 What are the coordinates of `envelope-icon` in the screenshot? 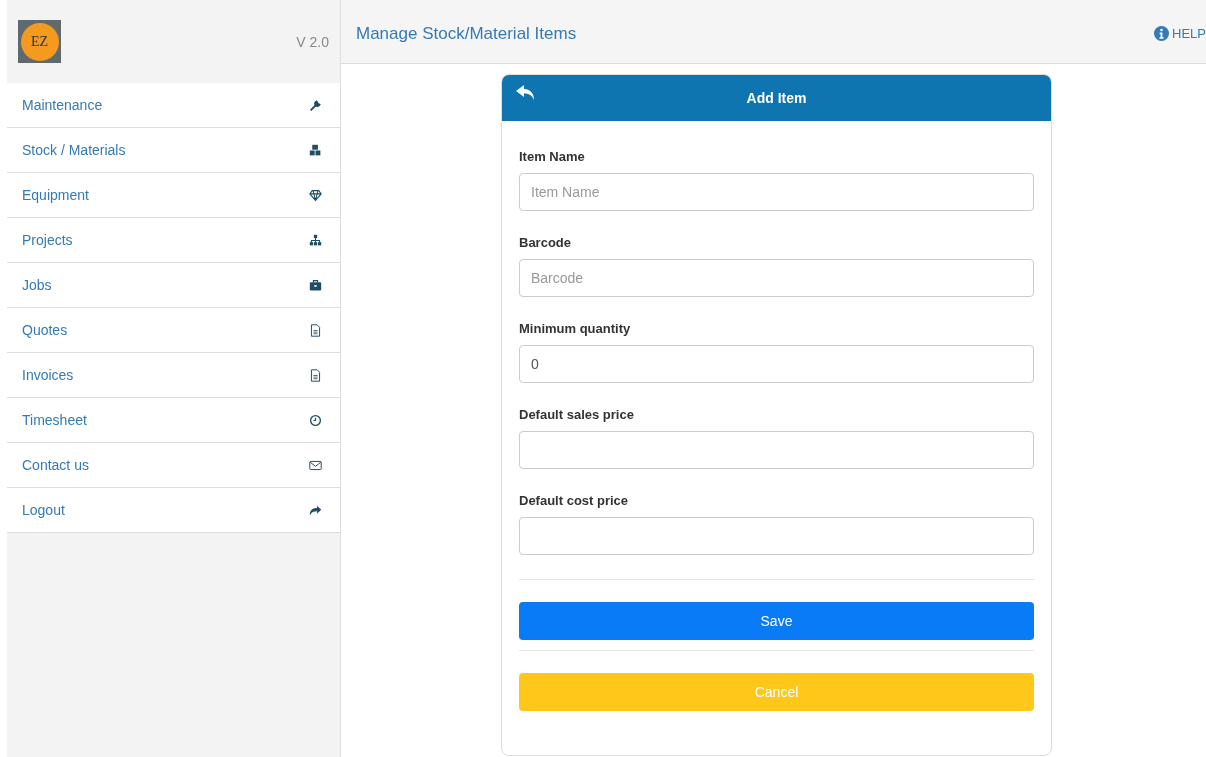 It's located at (315, 465).